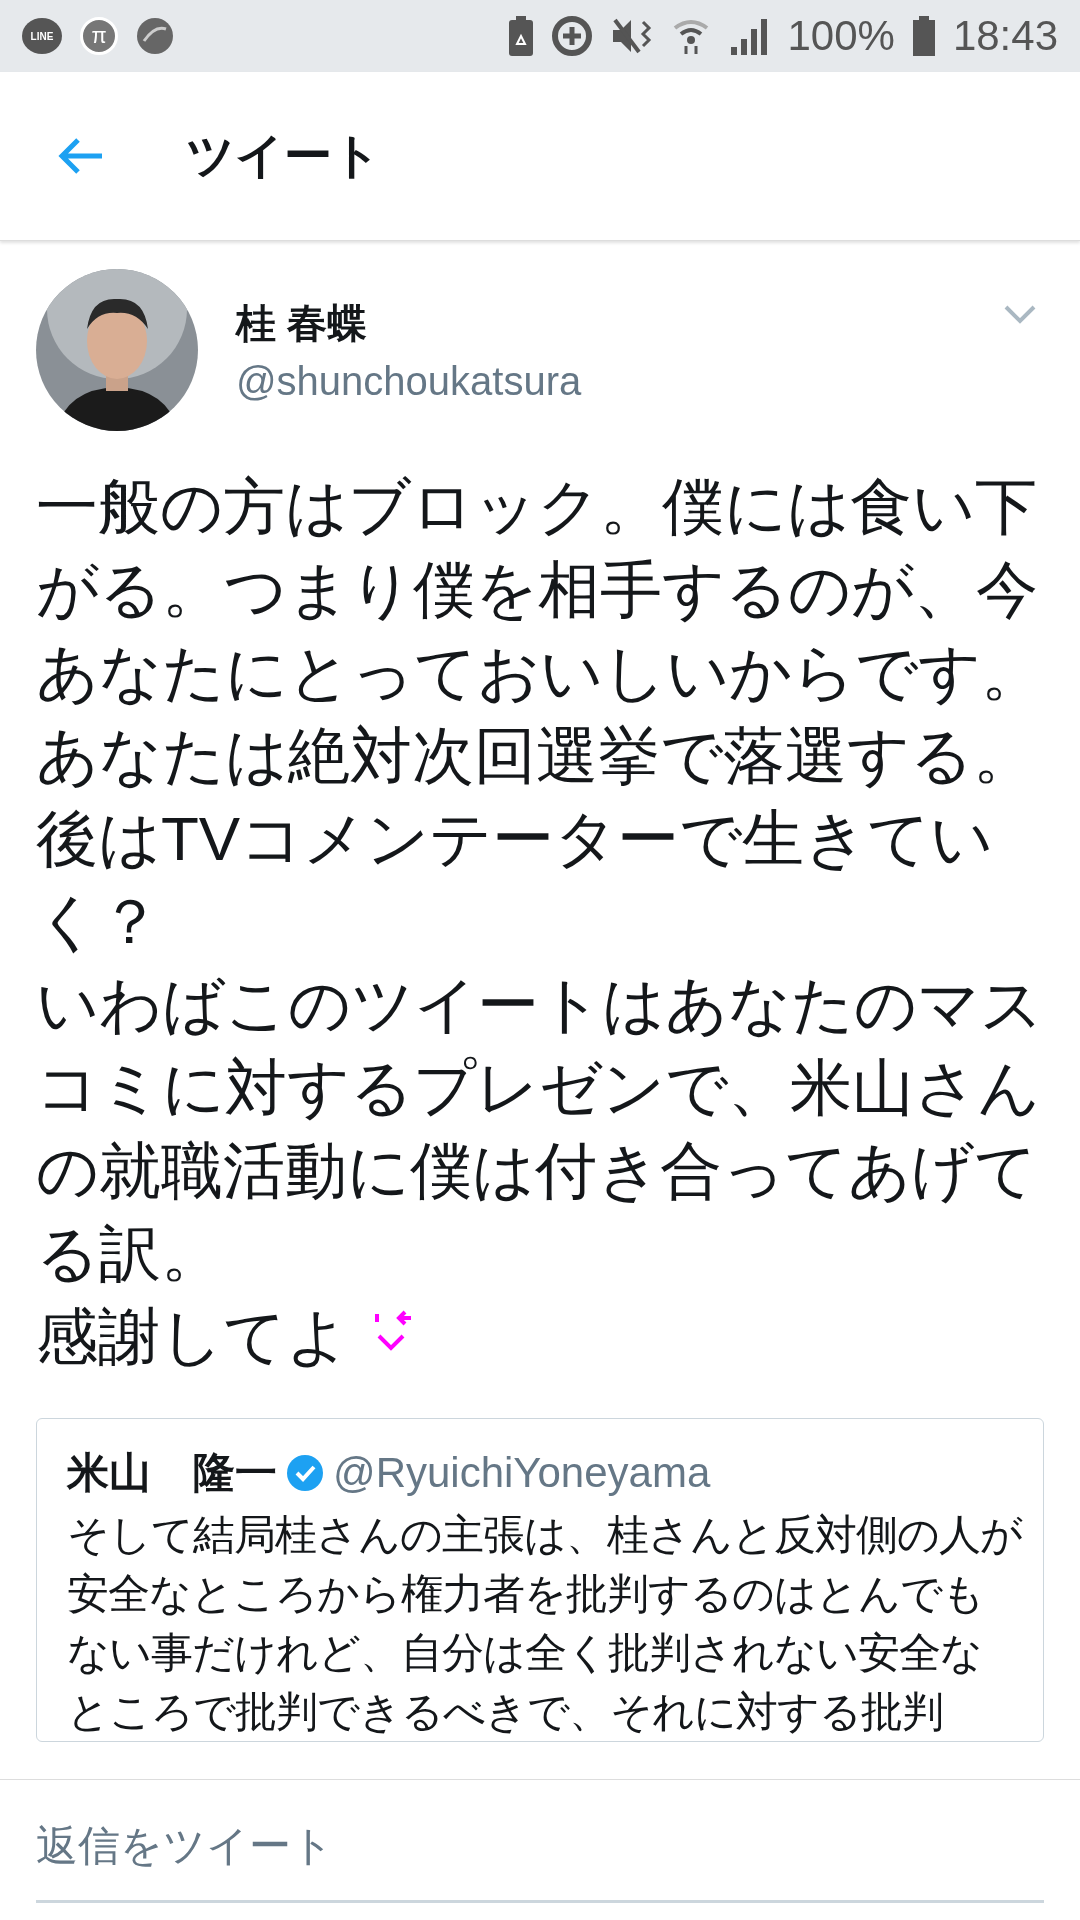  Describe the element at coordinates (601, 381) in the screenshot. I see `author-handle: @shunchoukatsura` at that location.